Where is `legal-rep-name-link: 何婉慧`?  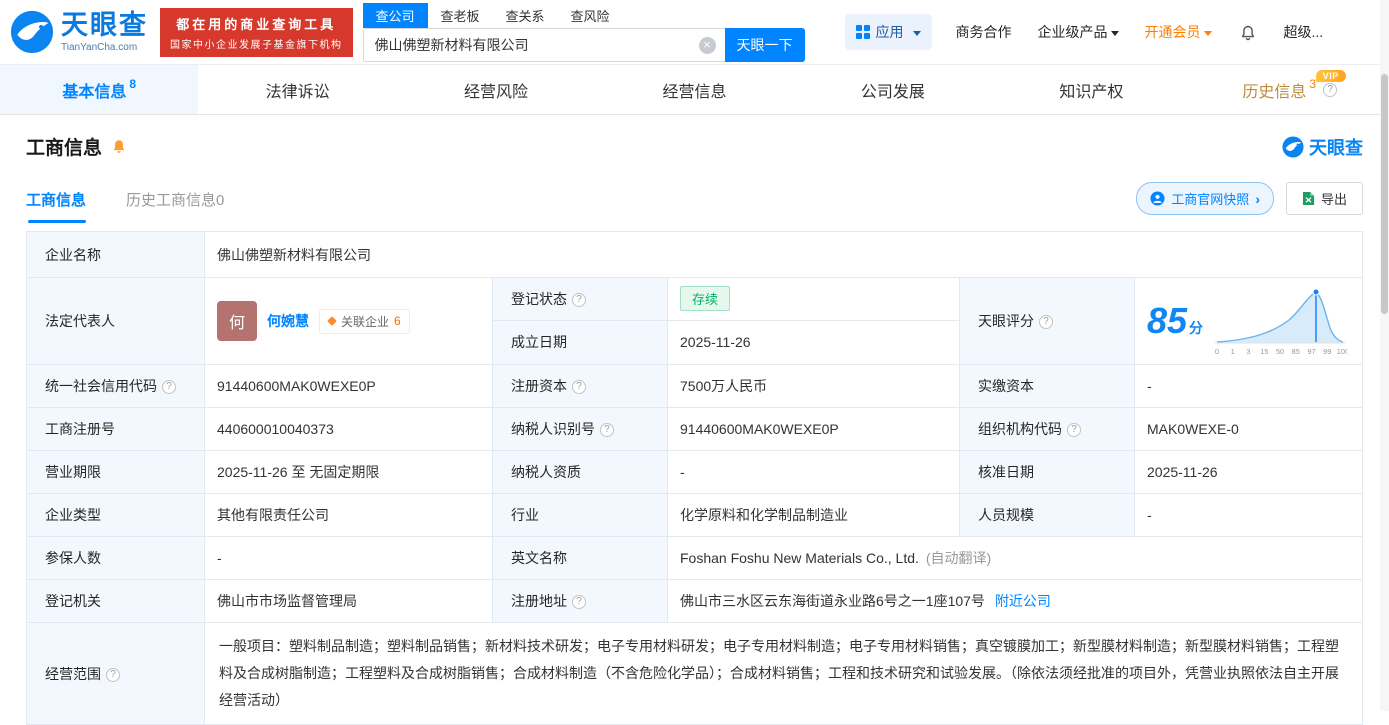
legal-rep-name-link: 何婉慧 is located at coordinates (288, 321).